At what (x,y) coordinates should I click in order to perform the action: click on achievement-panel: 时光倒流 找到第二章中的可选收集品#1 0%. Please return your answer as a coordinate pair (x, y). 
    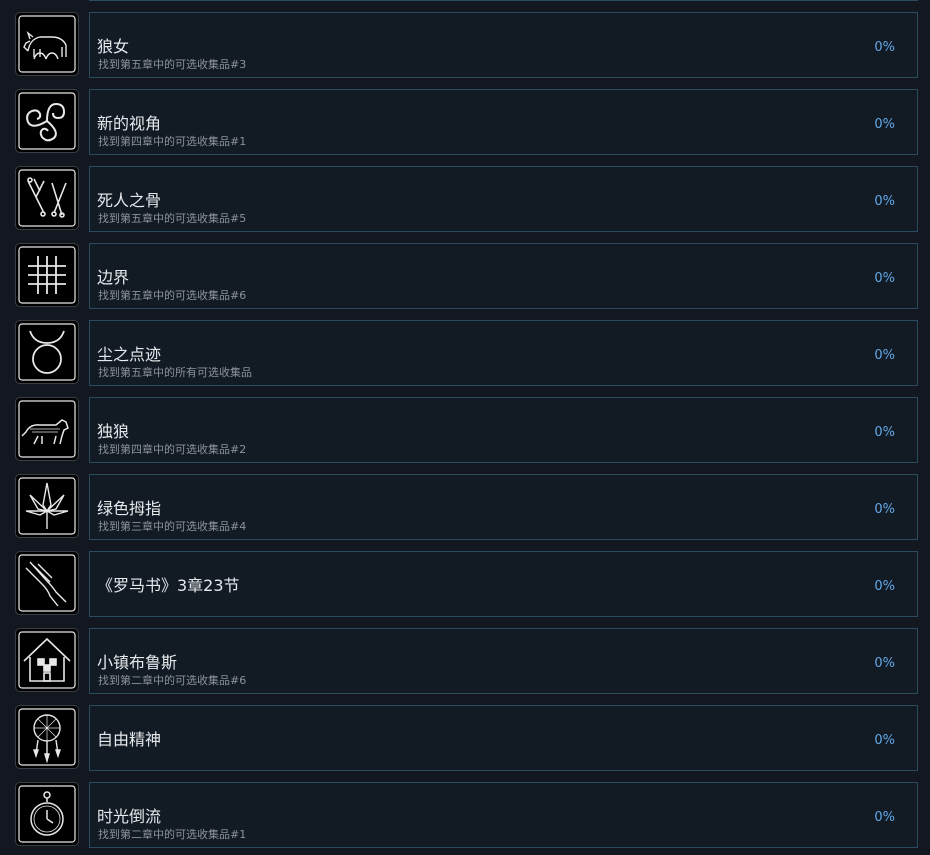
    Looking at the image, I should click on (503, 815).